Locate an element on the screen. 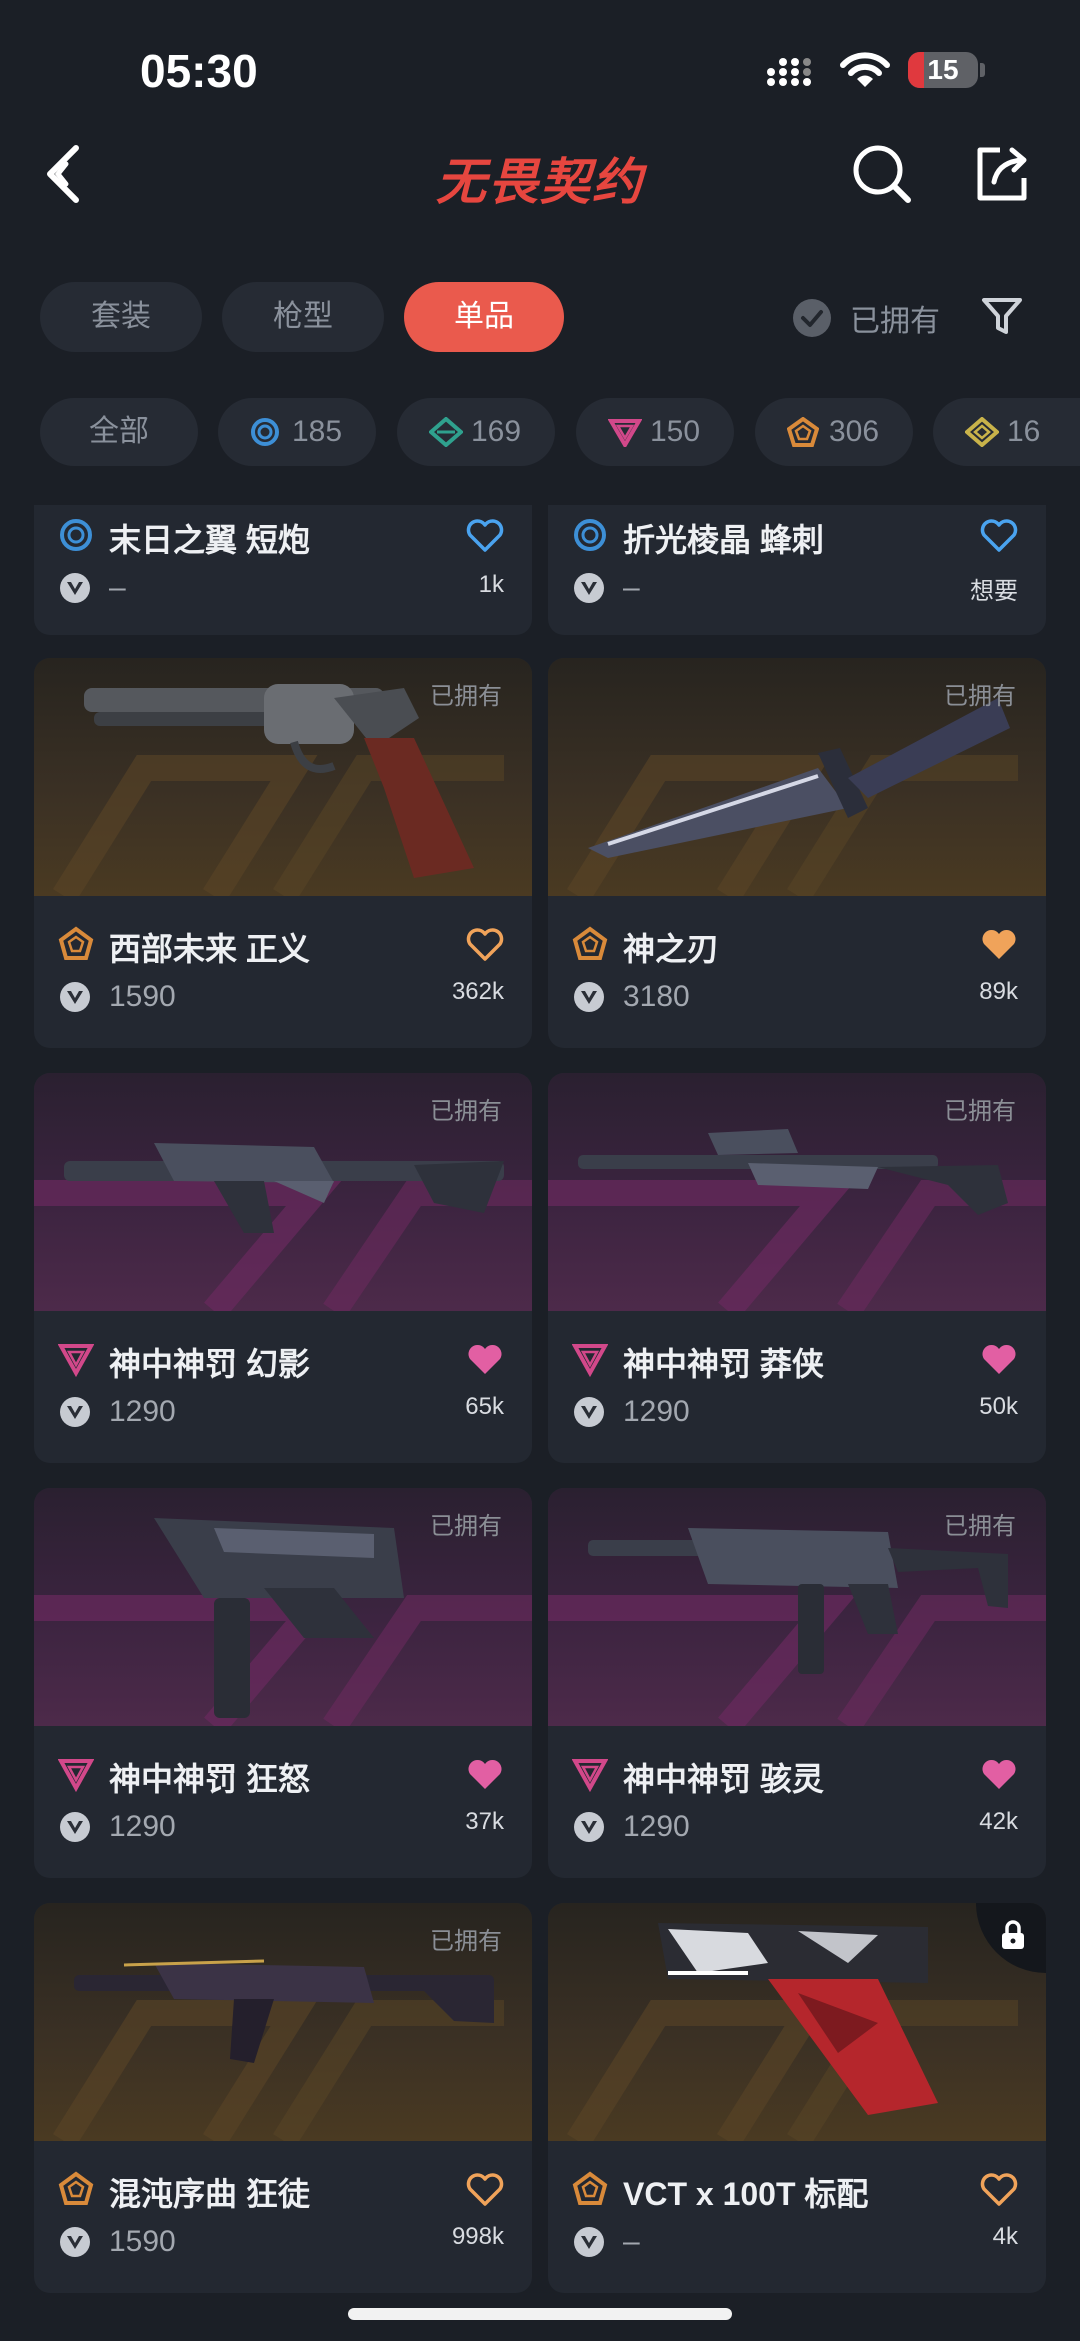 The width and height of the screenshot is (1080, 2341). skin-price: 3180 is located at coordinates (656, 996).